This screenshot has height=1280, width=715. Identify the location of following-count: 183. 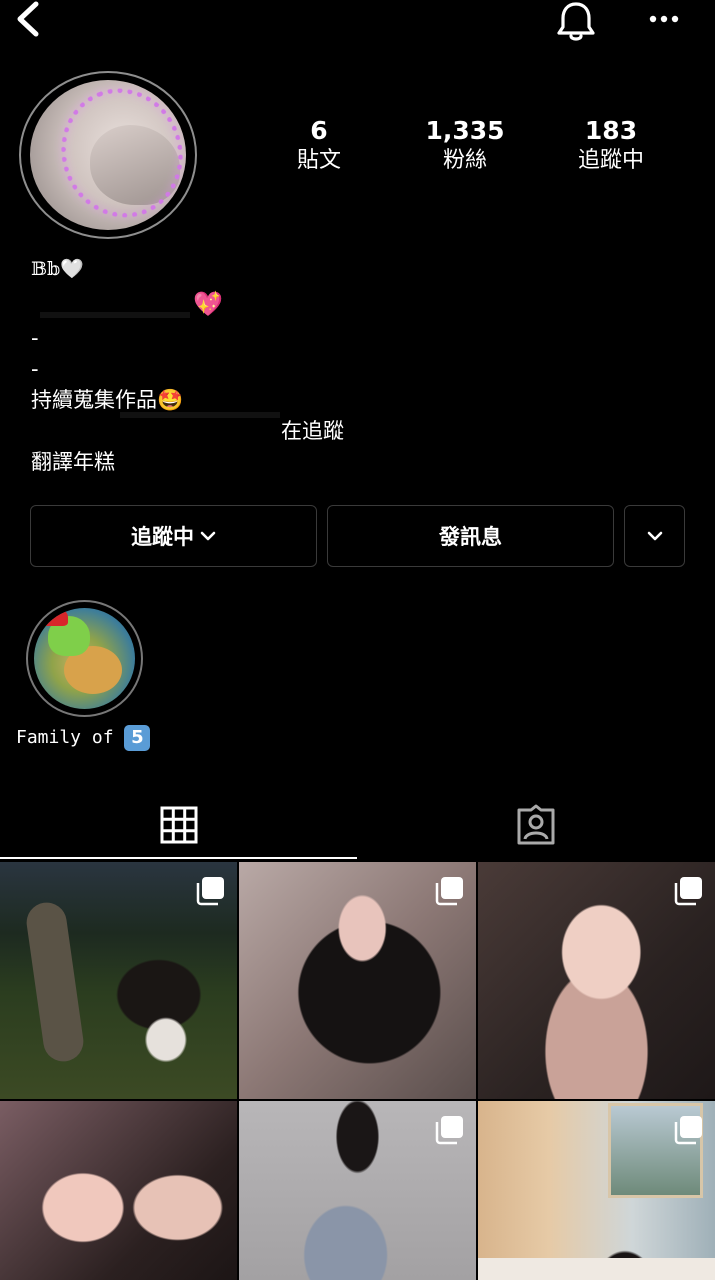
(611, 130).